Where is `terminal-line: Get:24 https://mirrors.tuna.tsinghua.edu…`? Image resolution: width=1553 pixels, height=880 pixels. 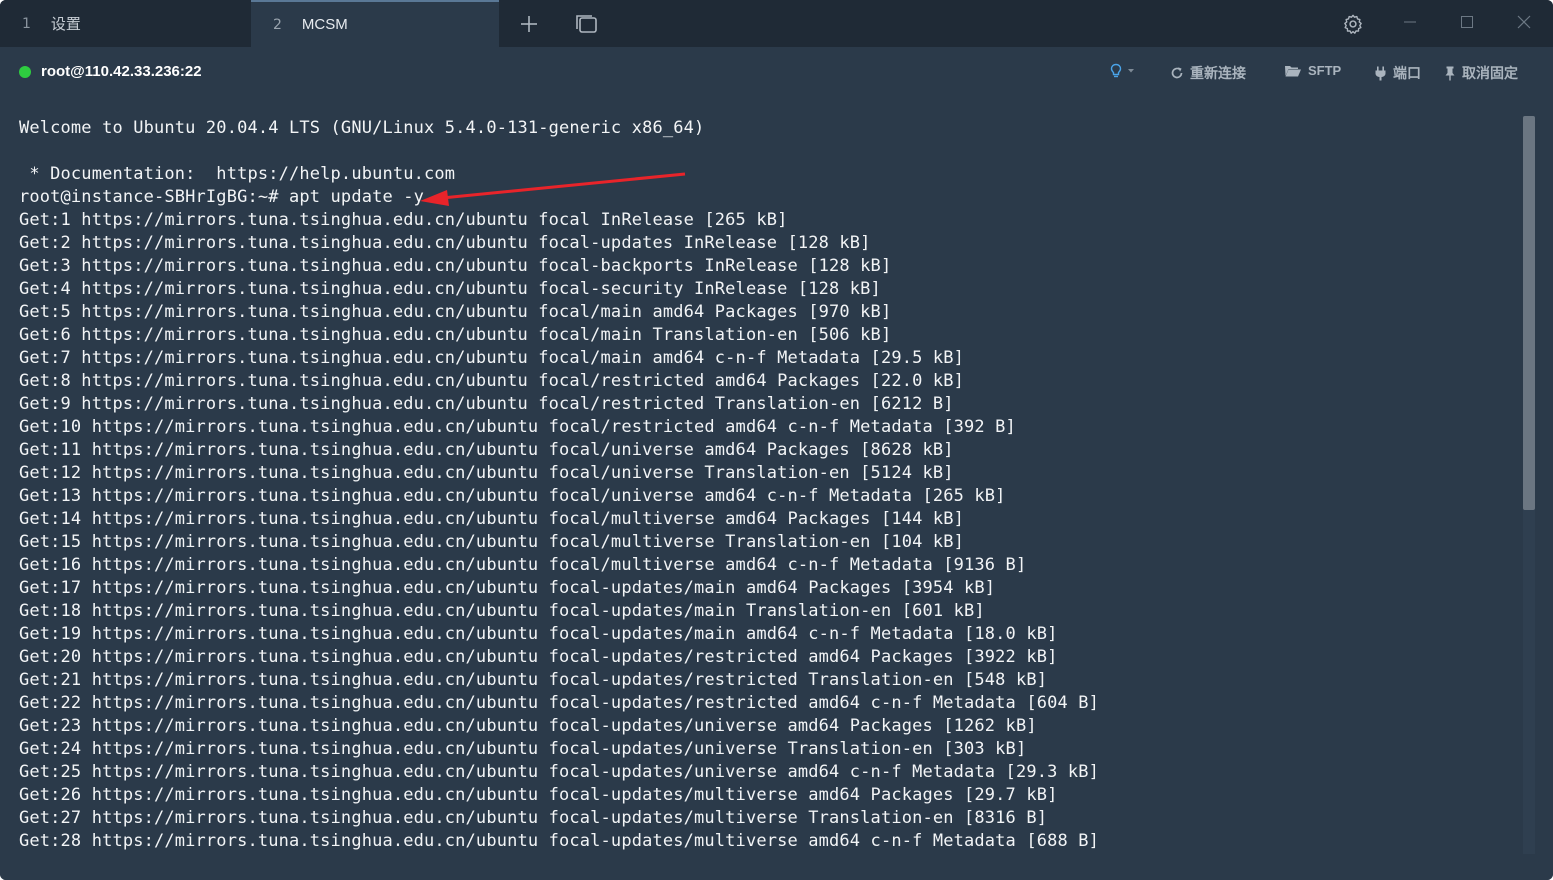 terminal-line: Get:24 https://mirrors.tuna.tsinghua.edu… is located at coordinates (523, 749).